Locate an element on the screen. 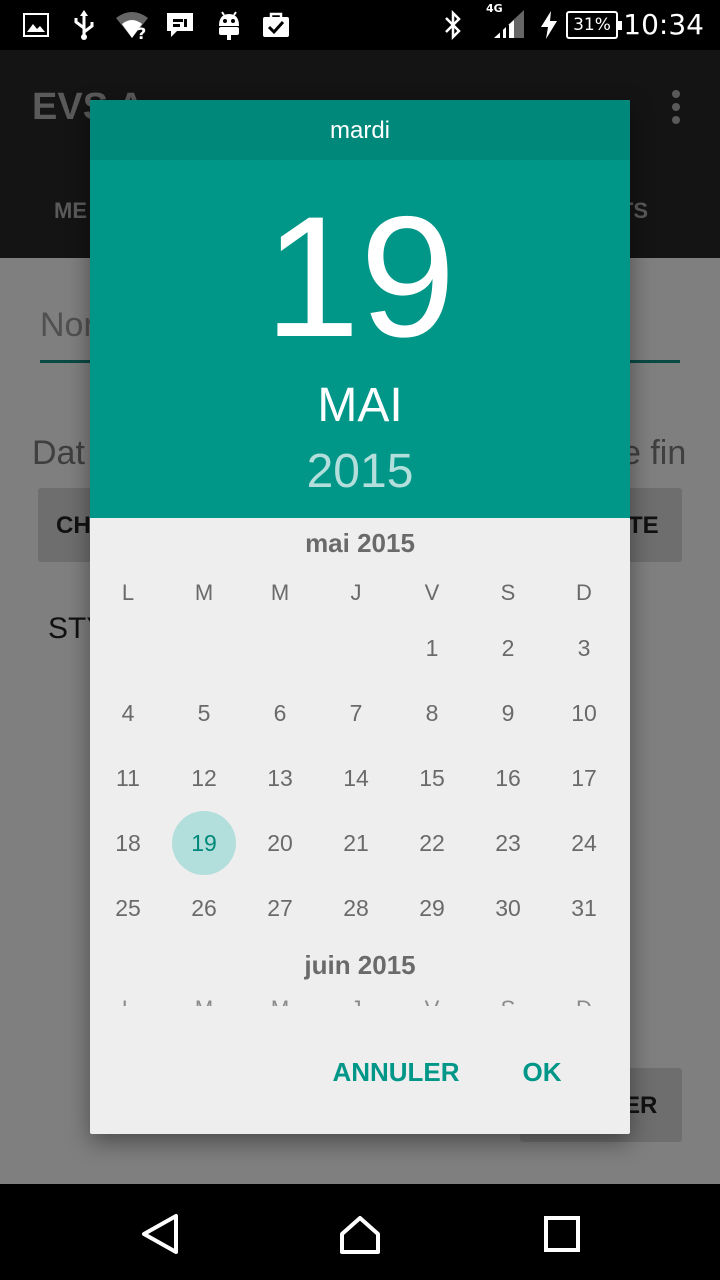  calendar-day: 11 is located at coordinates (128, 778).